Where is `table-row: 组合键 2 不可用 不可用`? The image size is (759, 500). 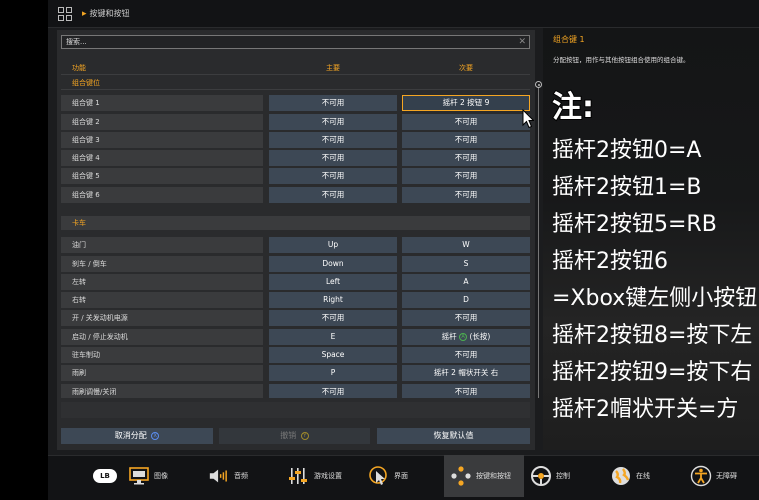 table-row: 组合键 2 不可用 不可用 is located at coordinates (295, 122).